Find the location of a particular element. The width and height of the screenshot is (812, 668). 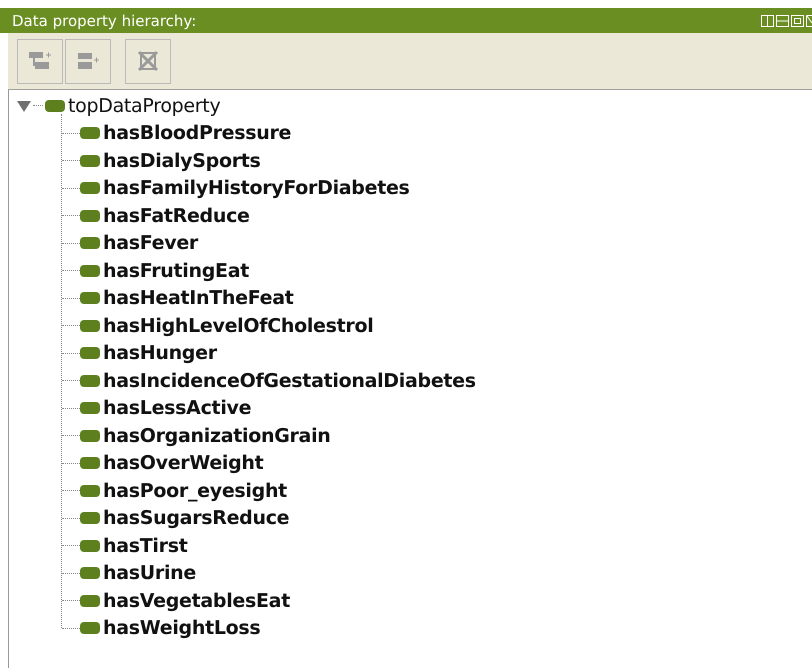

tree-item: hasHighLevelOfCholestrol is located at coordinates (238, 325).